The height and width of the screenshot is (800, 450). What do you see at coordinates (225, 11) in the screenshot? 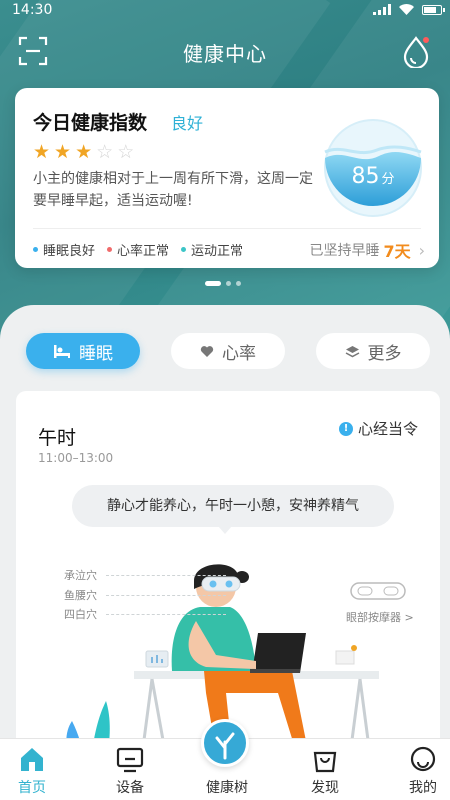
I see `status-bar: 14:30` at bounding box center [225, 11].